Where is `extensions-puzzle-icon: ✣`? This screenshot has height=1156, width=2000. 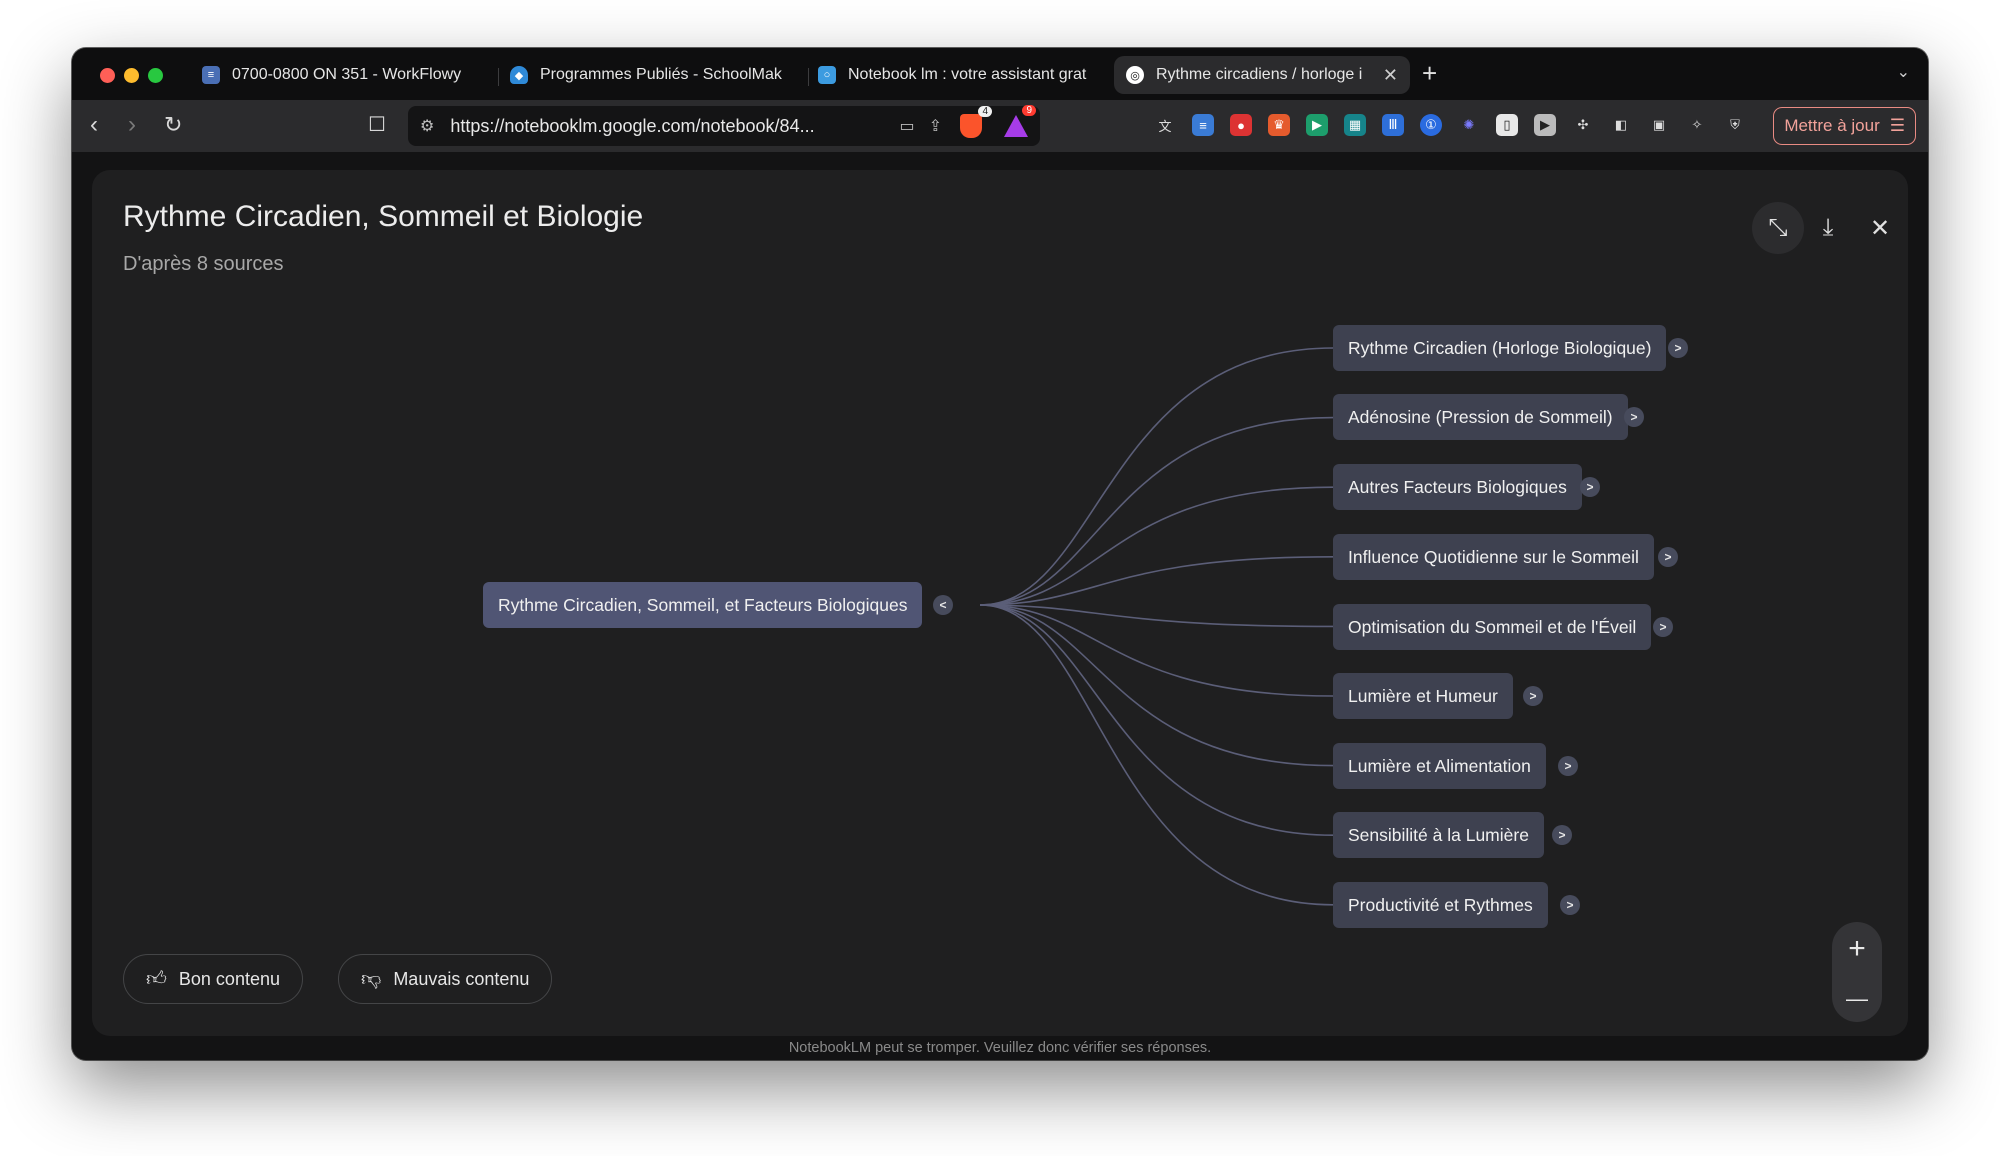 extensions-puzzle-icon: ✣ is located at coordinates (1583, 125).